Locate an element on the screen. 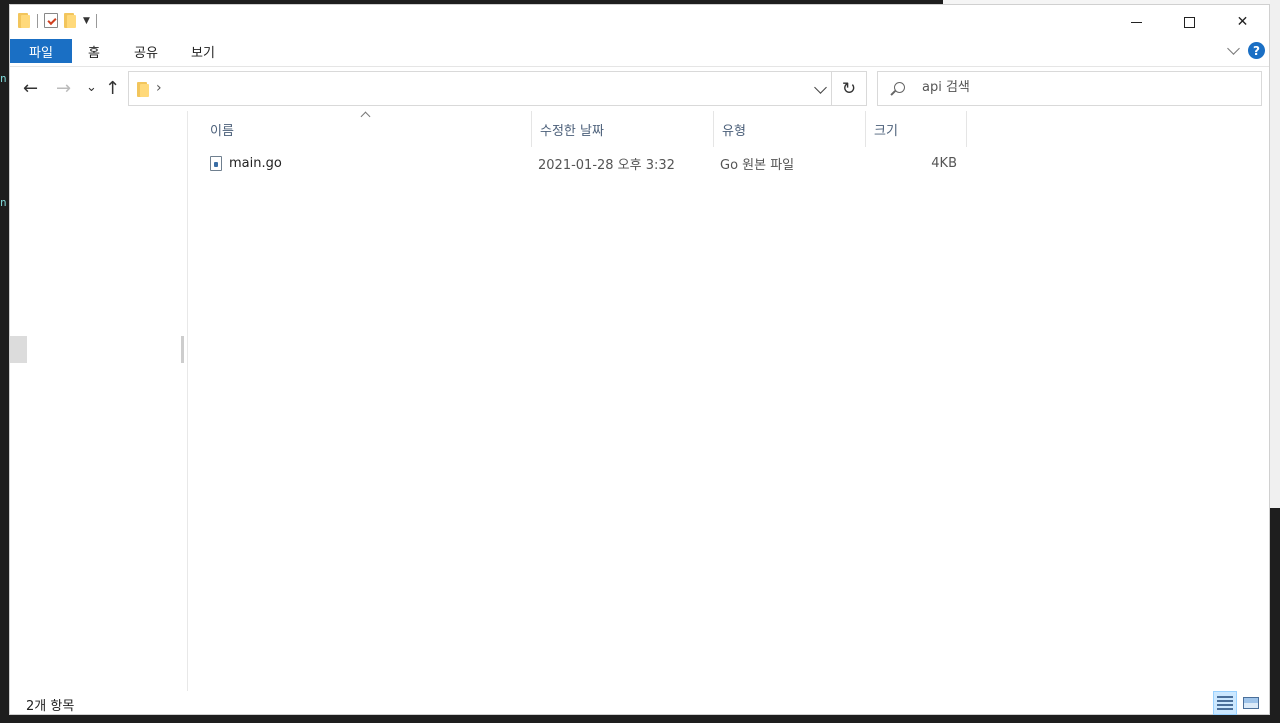 This screenshot has width=1280, height=723. column-divider is located at coordinates (966, 129).